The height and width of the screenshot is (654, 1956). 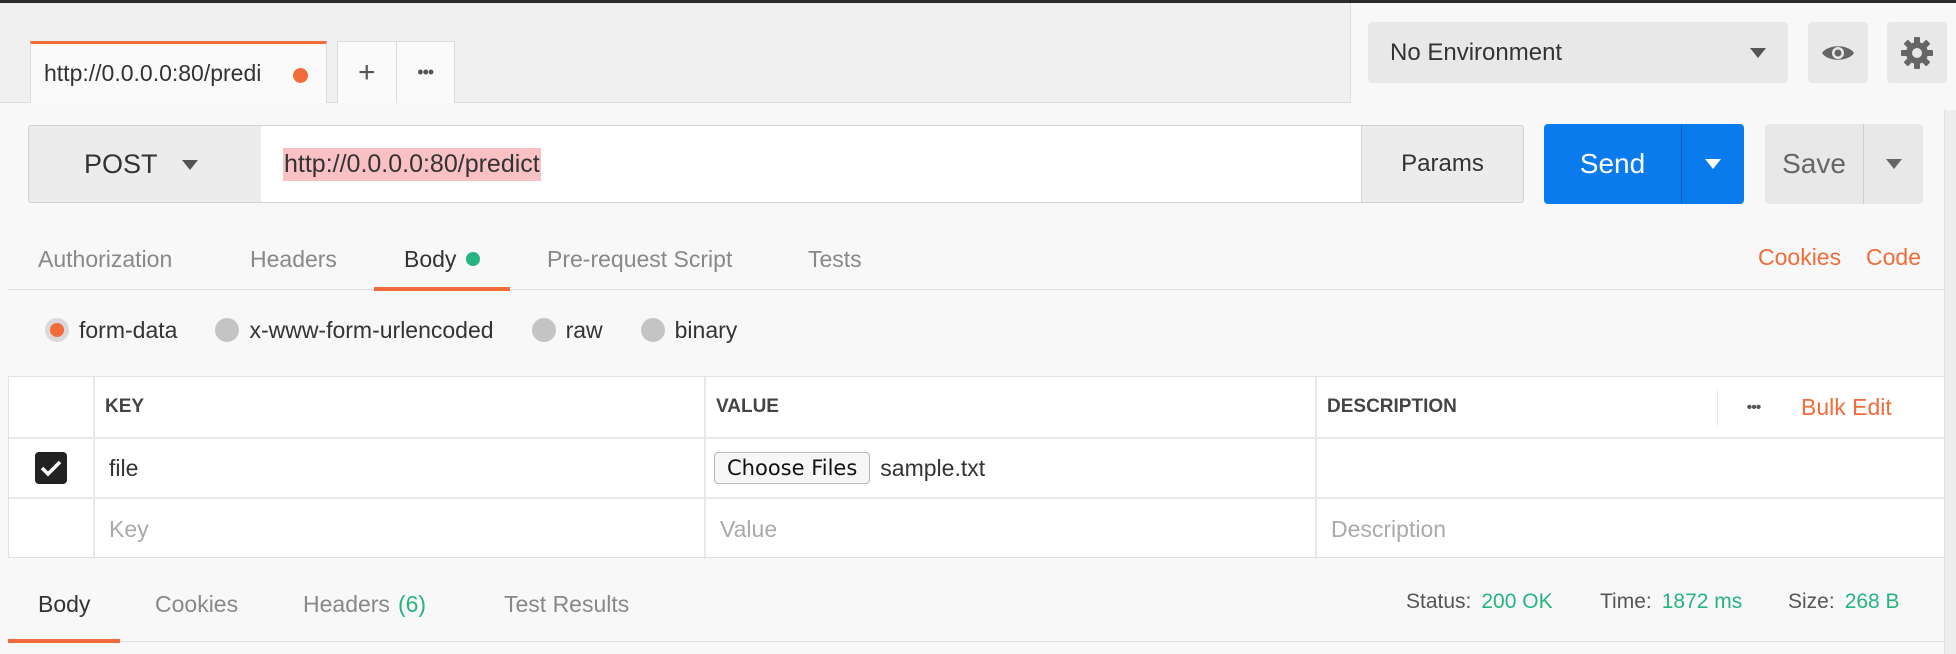 I want to click on table-row: file Choose Files sample.txt, so click(x=977, y=469).